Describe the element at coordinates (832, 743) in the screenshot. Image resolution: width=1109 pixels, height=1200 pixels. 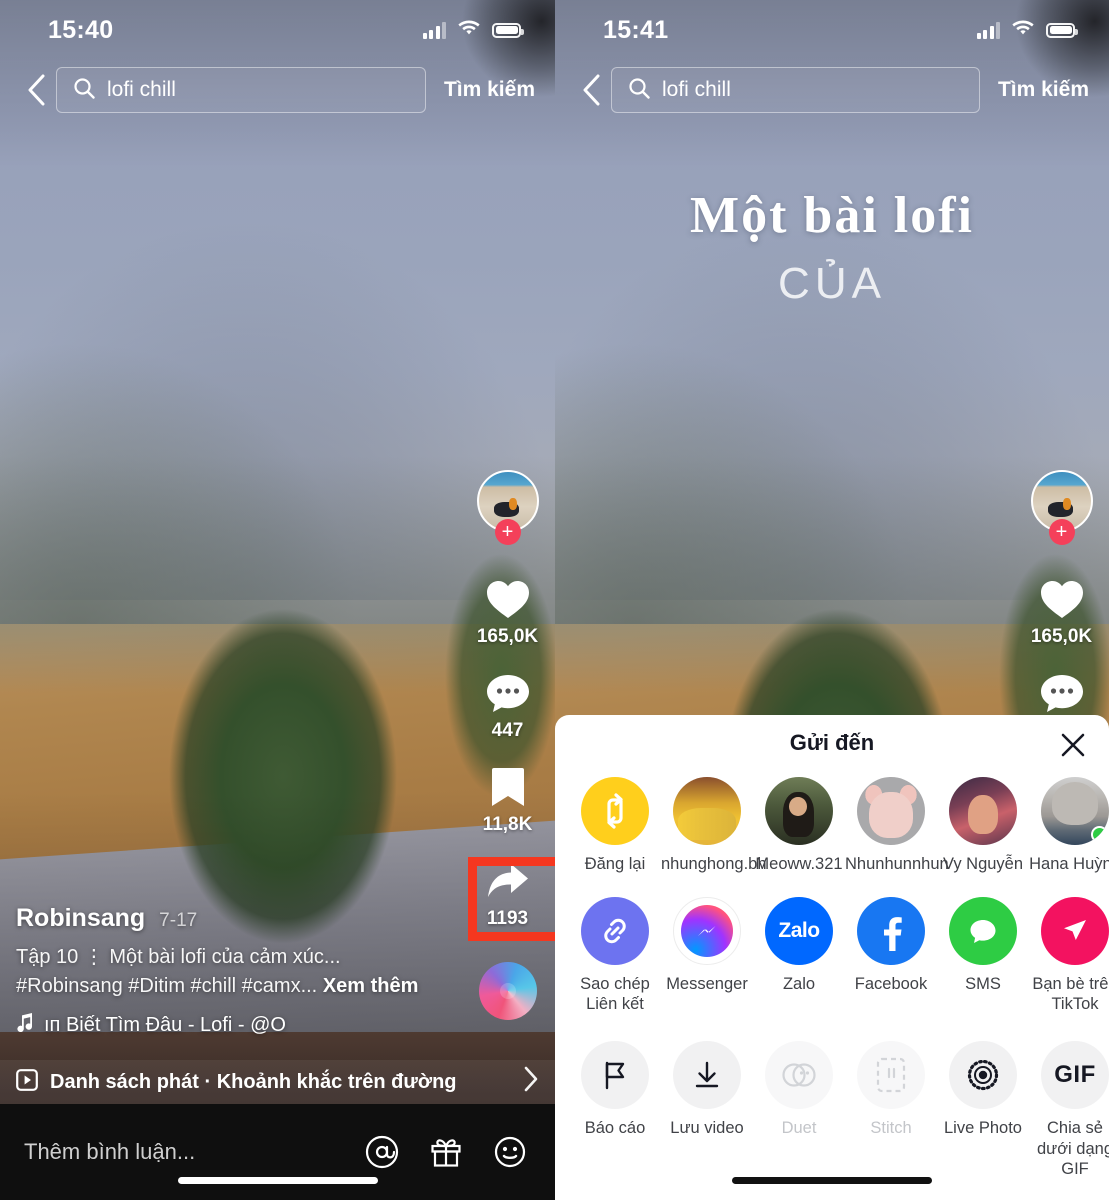
I see `share-sheet-header: Gửi đến` at that location.